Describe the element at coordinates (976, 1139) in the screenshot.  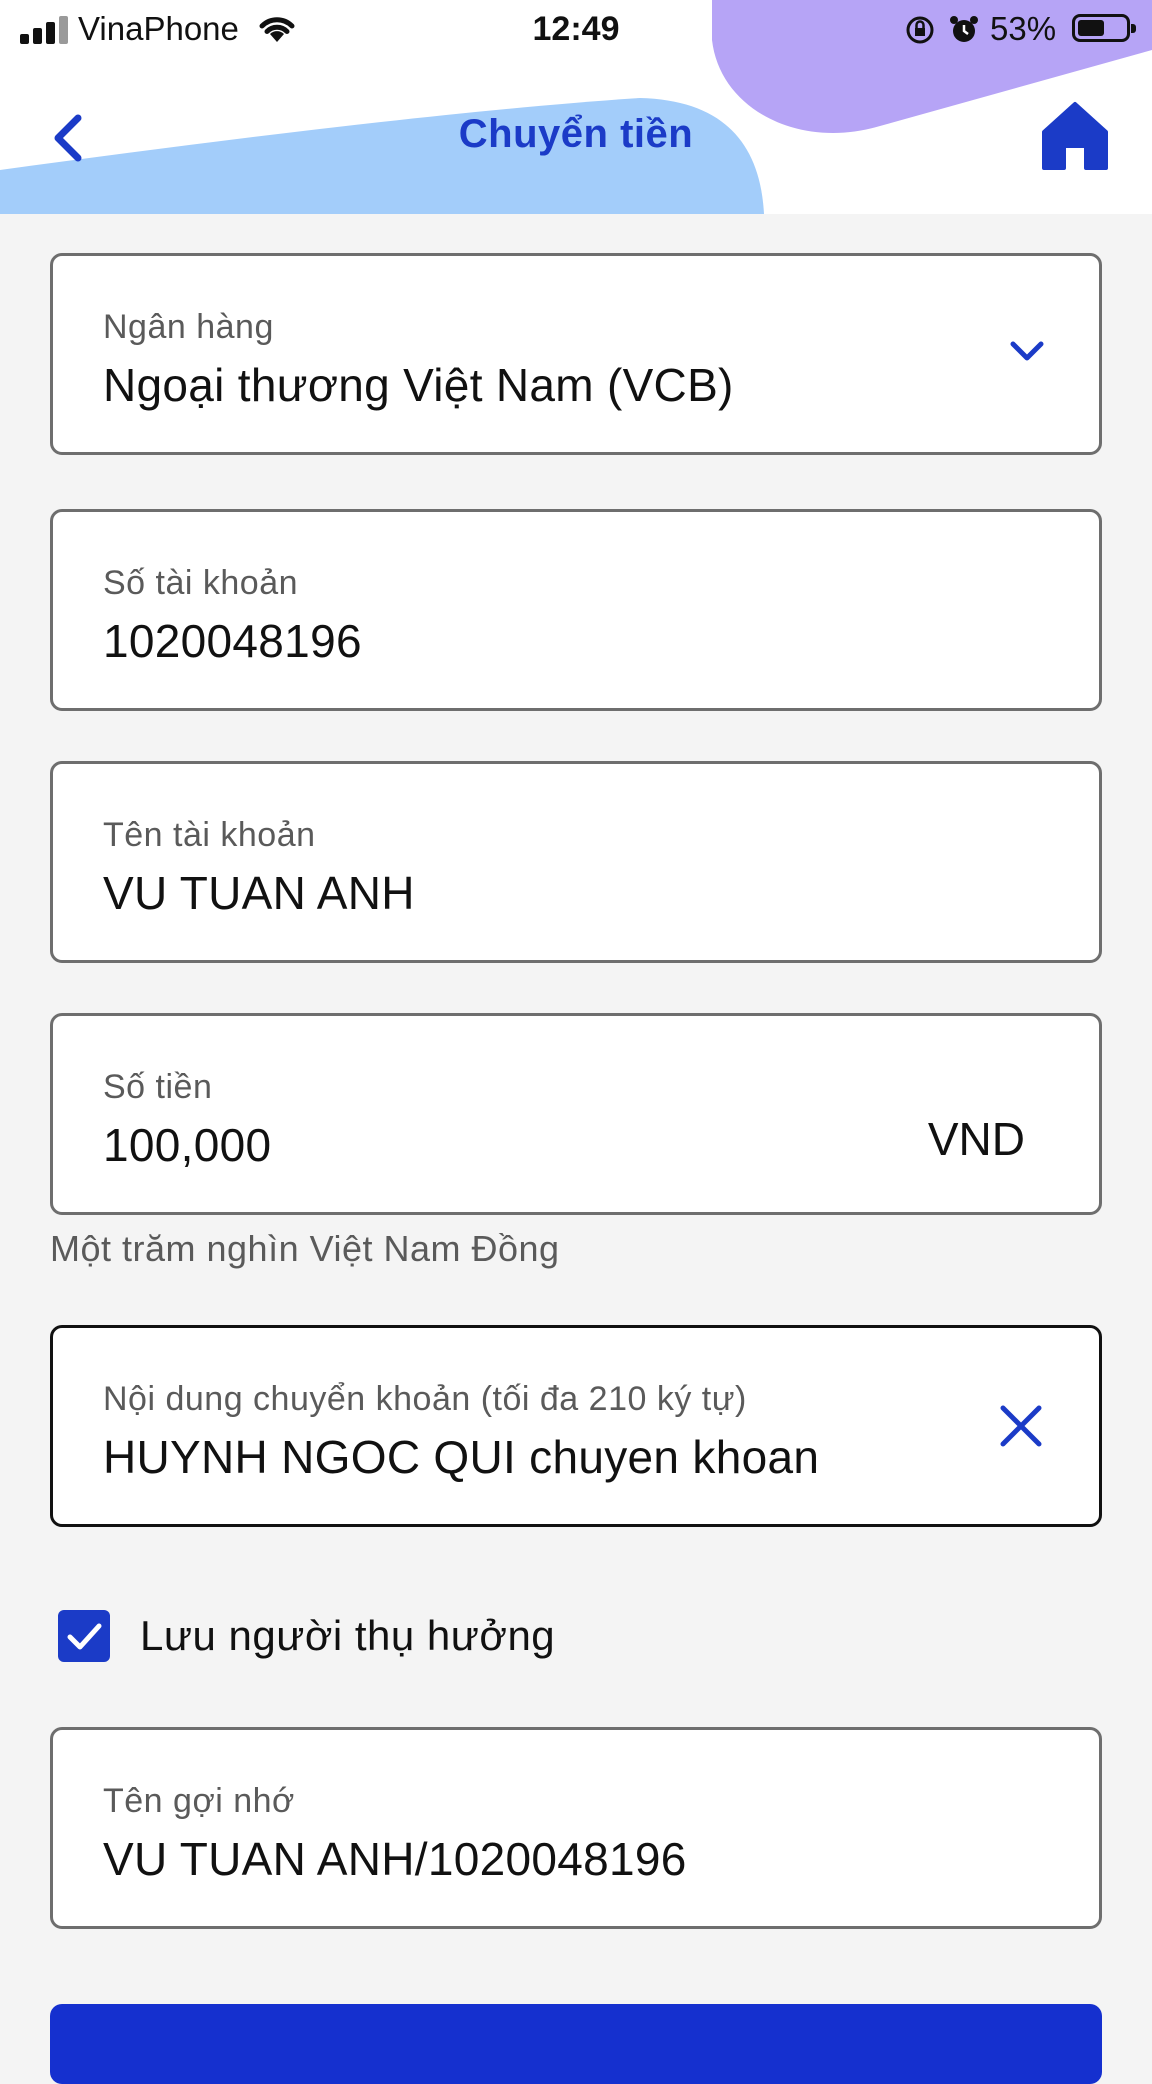
I see `currency-label: VND` at that location.